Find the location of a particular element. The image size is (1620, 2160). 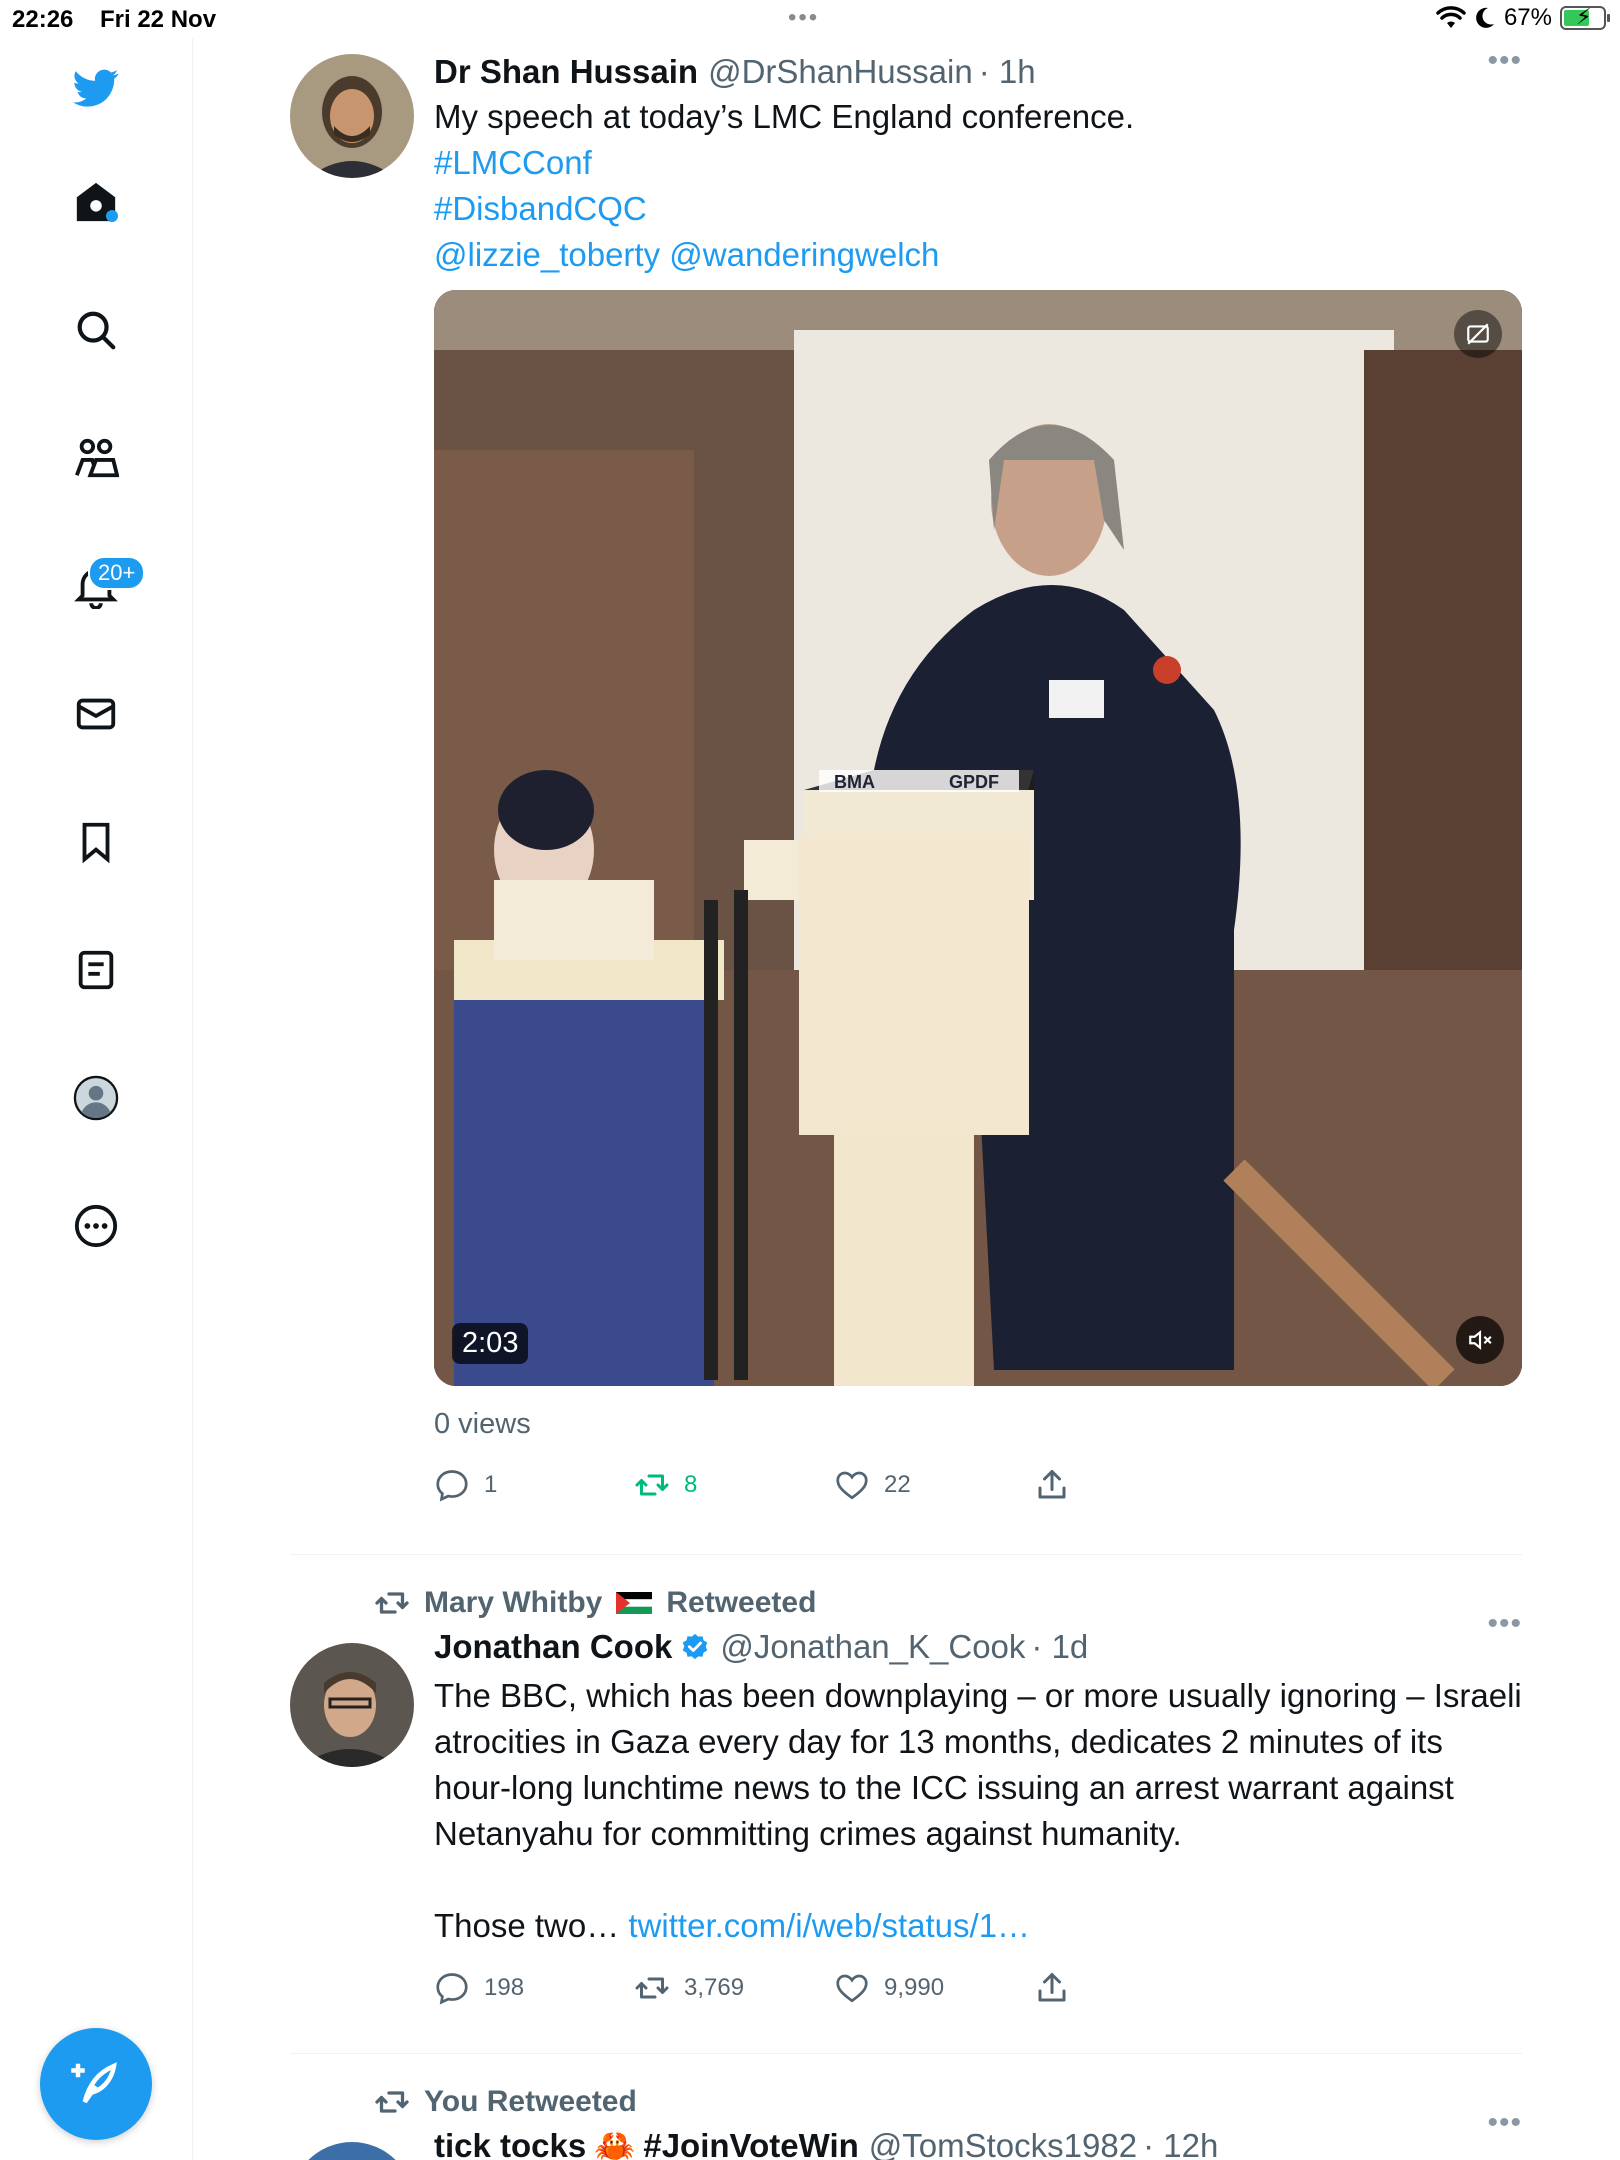

sidebar-nav: 20+ is located at coordinates (96, 1099).